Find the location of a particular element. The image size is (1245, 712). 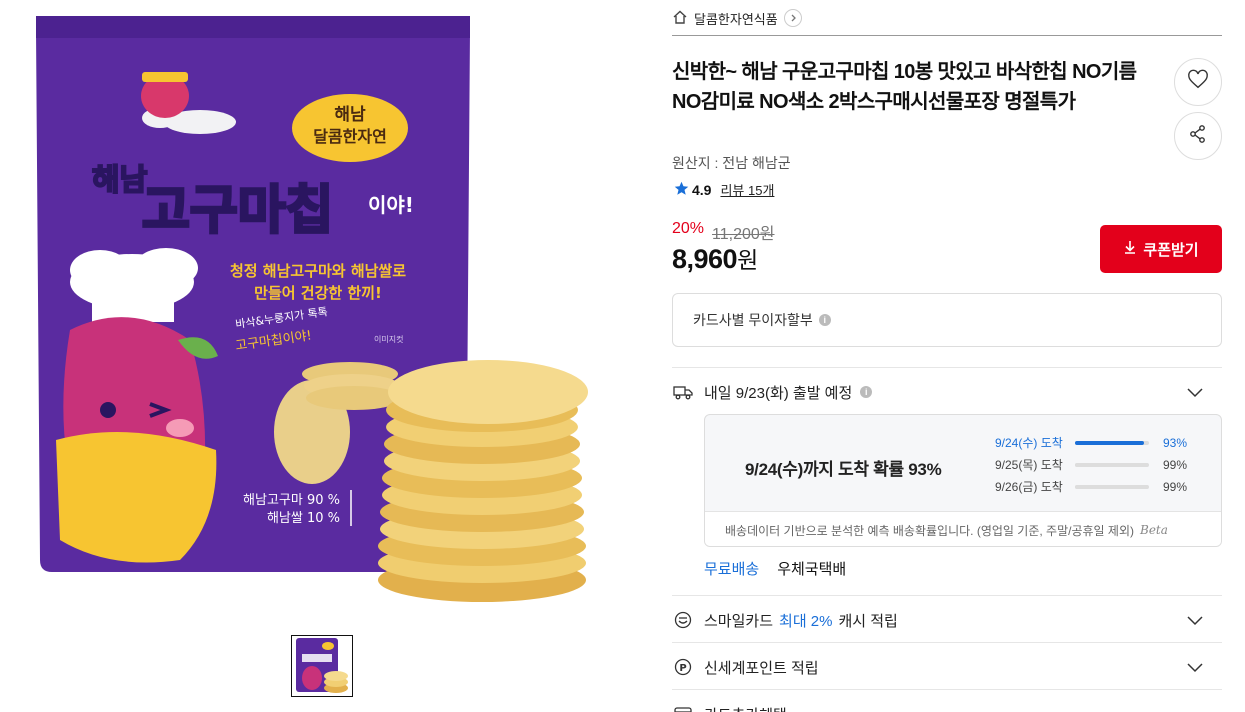

svg-text: P is located at coordinates (682, 668).